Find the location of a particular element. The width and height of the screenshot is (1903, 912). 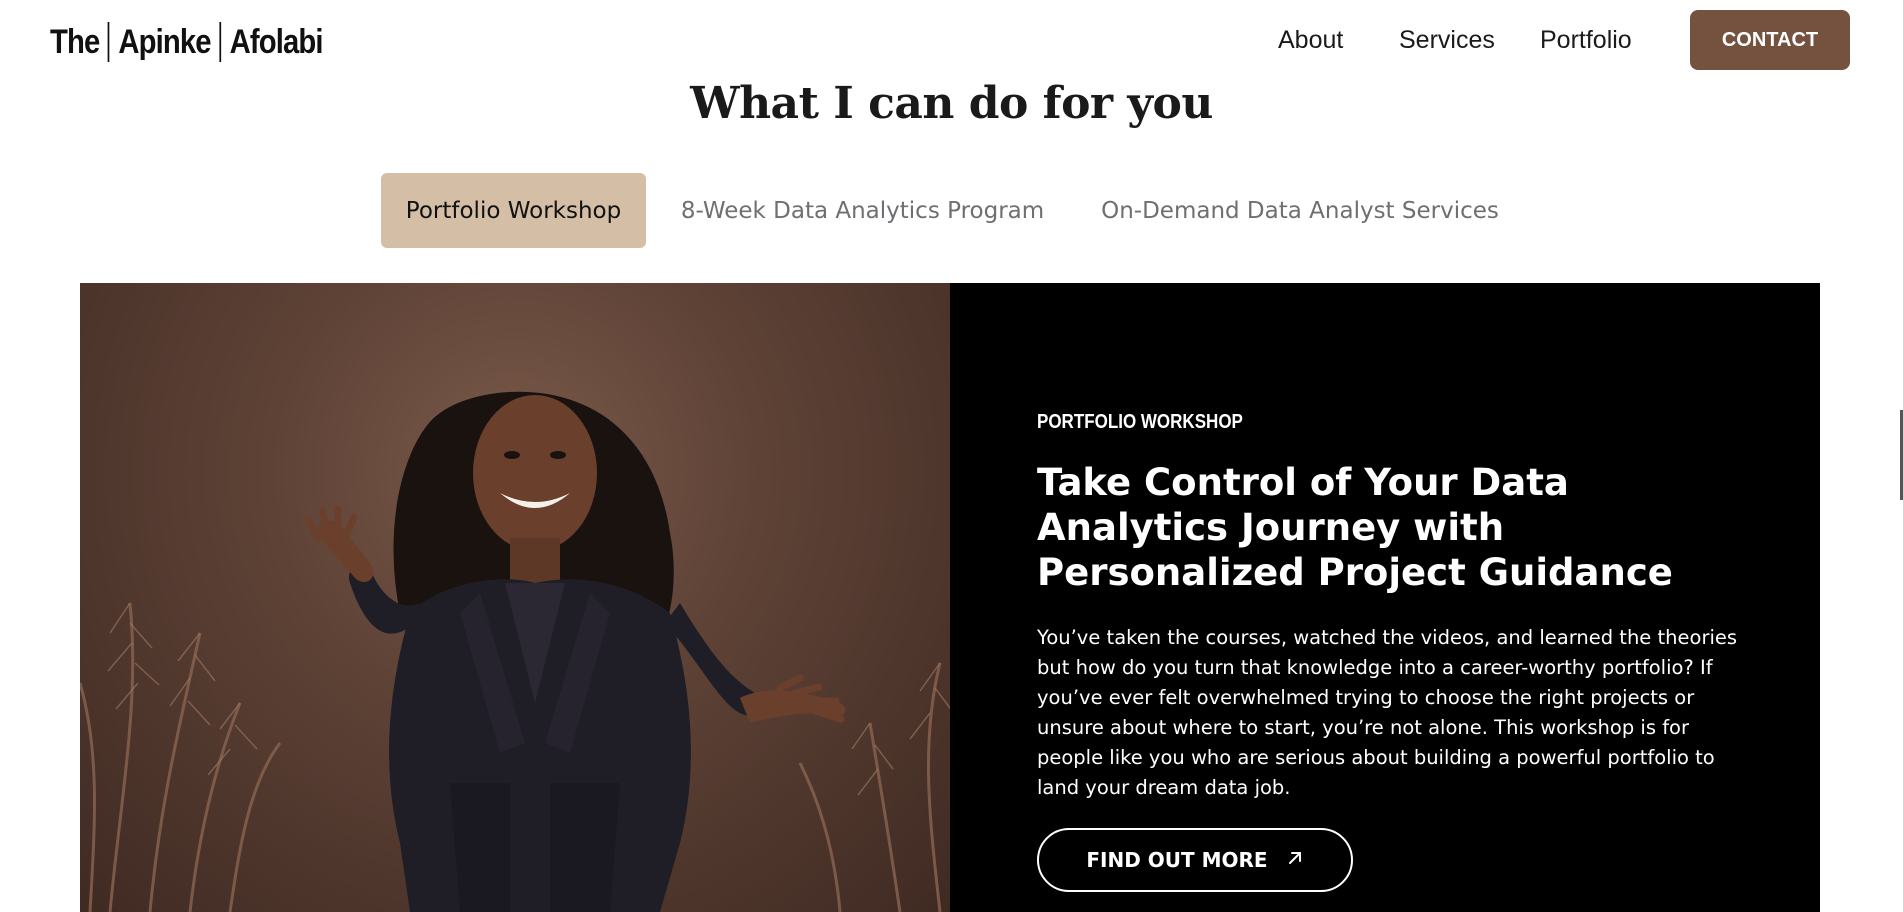

site-logo: The Apinke Afolabi is located at coordinates (187, 42).